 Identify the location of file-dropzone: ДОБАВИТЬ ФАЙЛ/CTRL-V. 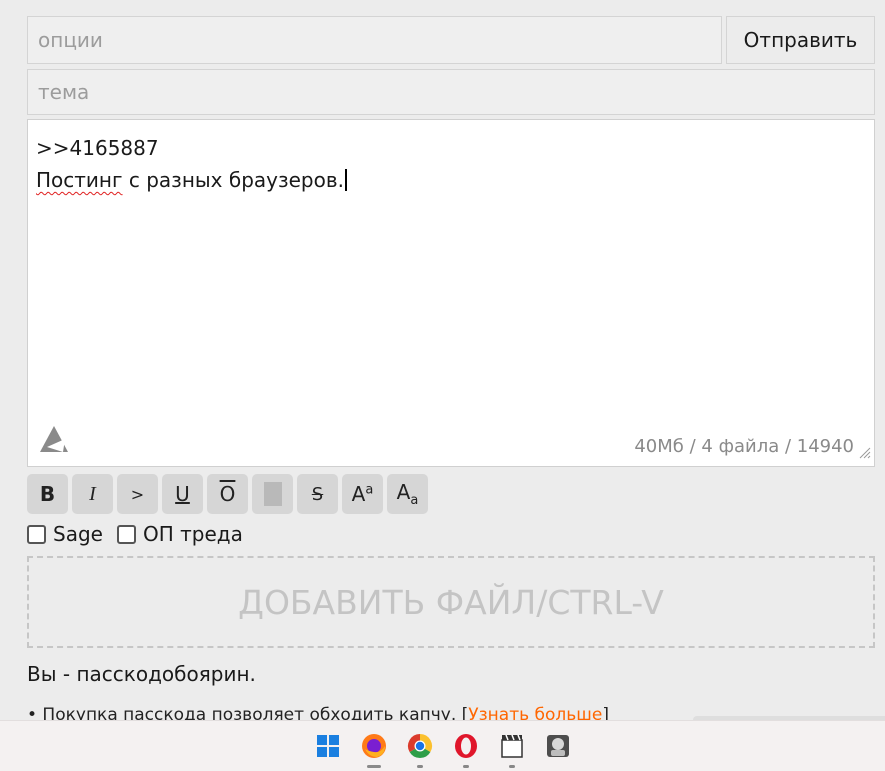
(451, 602).